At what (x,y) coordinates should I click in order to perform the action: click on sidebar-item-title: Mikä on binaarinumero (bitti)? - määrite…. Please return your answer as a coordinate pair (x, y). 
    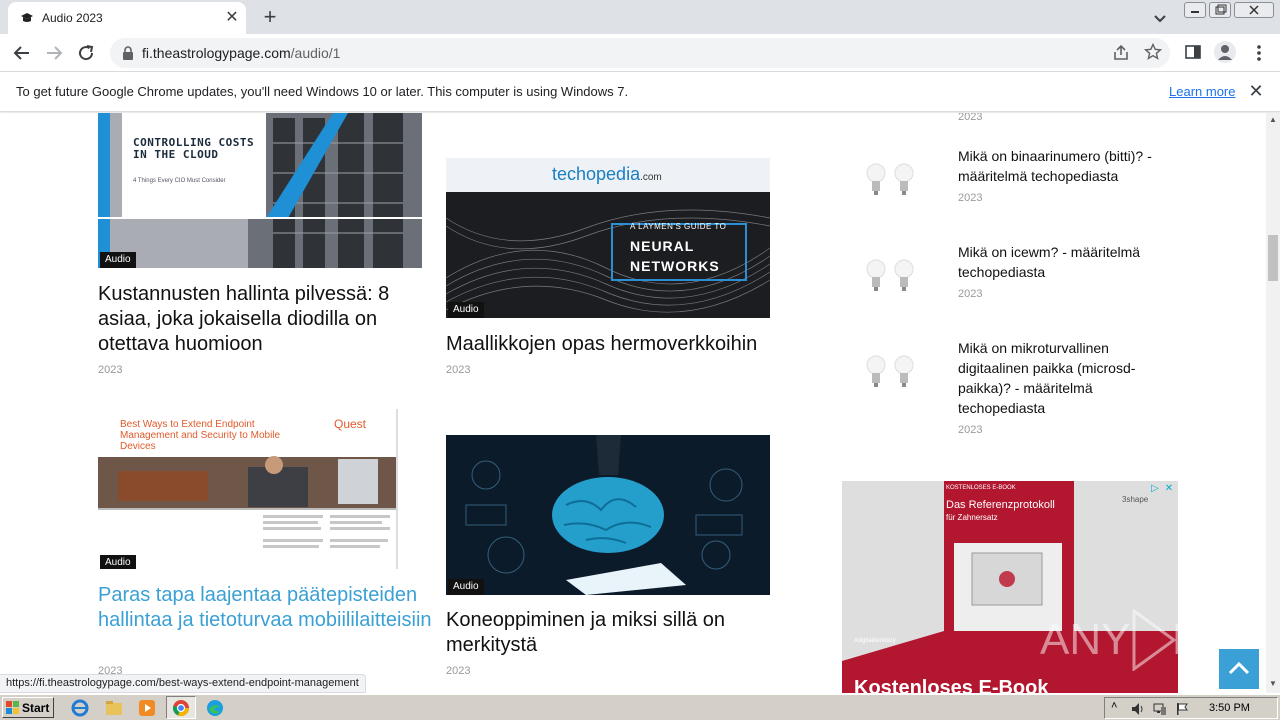
    Looking at the image, I should click on (1063, 166).